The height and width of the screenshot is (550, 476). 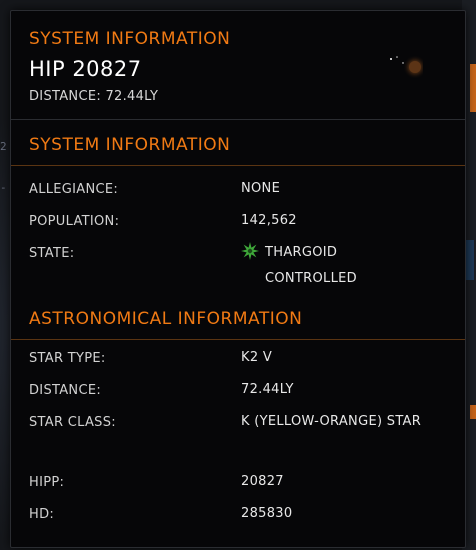 What do you see at coordinates (473, 88) in the screenshot?
I see `background-orange-bar` at bounding box center [473, 88].